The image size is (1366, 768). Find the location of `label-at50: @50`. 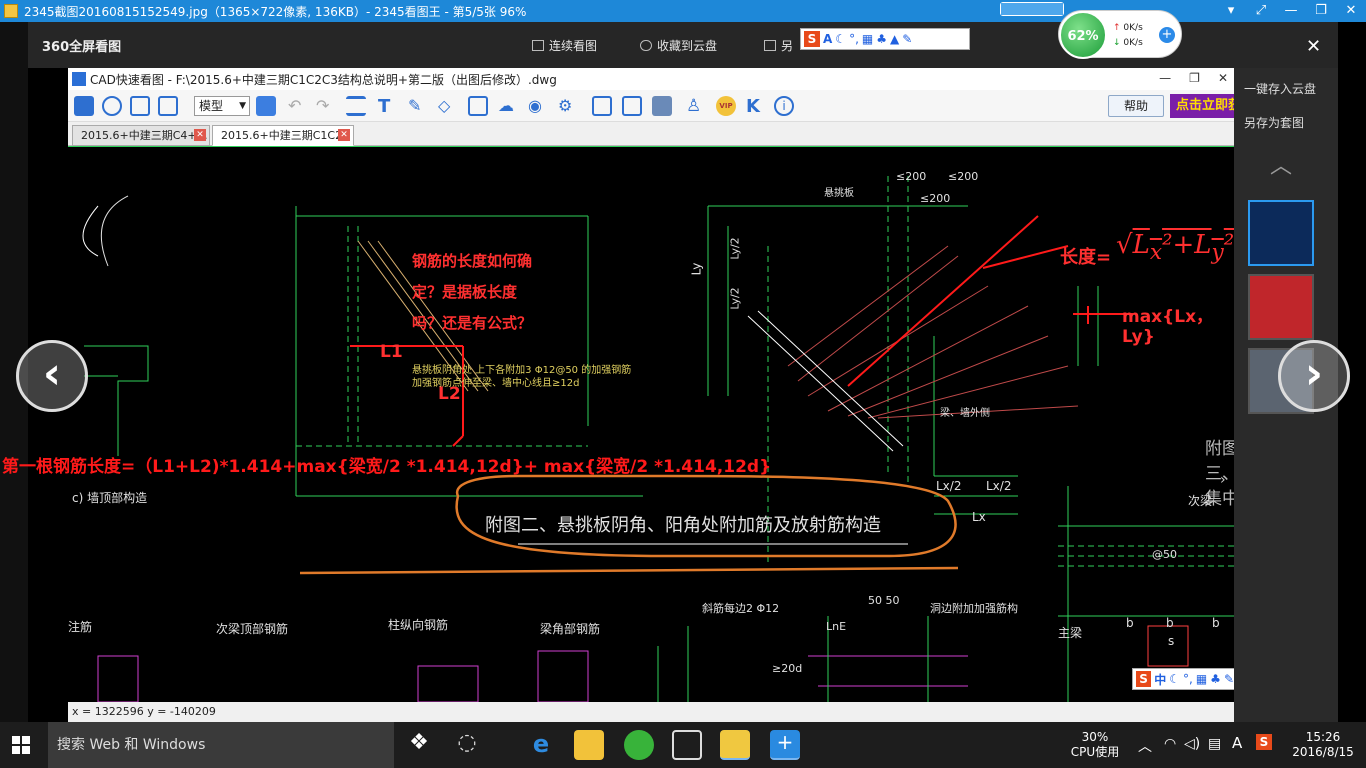

label-at50: @50 is located at coordinates (1164, 554).